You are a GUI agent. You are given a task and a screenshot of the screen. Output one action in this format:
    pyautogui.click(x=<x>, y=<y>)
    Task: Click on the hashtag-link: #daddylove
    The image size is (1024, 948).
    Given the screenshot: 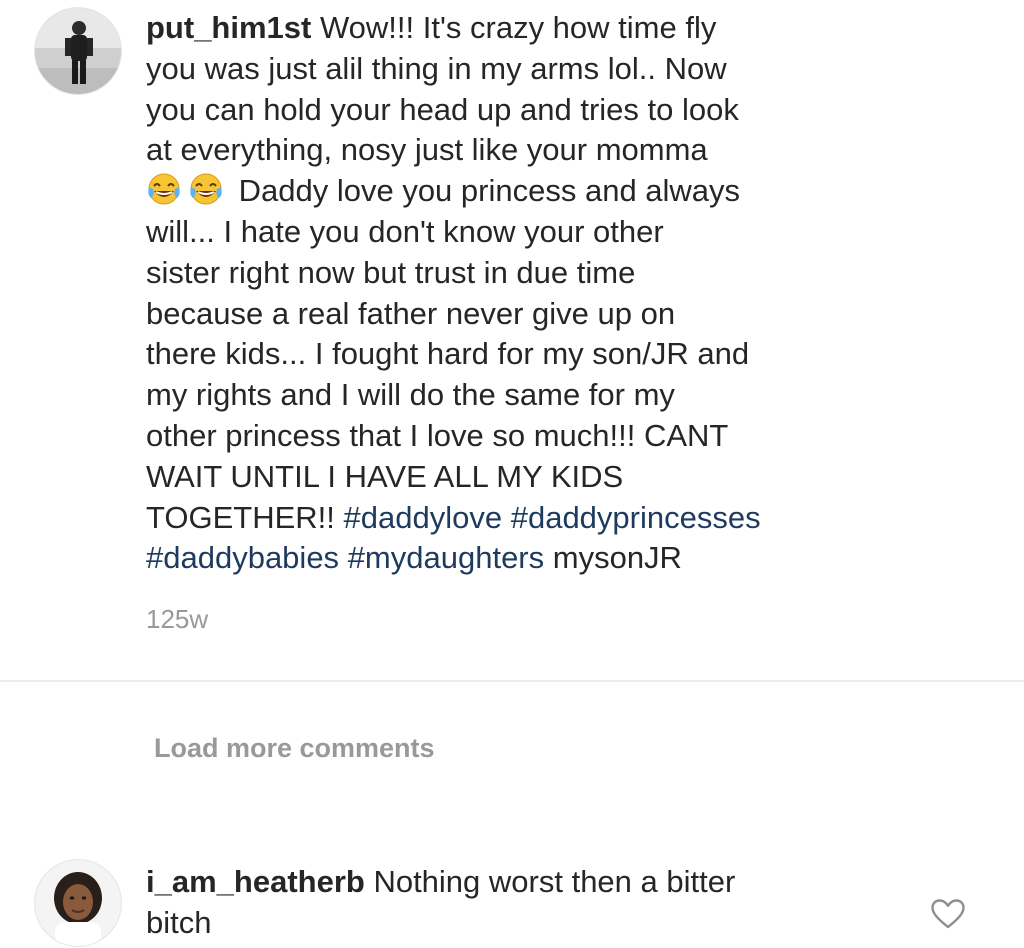 What is the action you would take?
    pyautogui.click(x=423, y=517)
    